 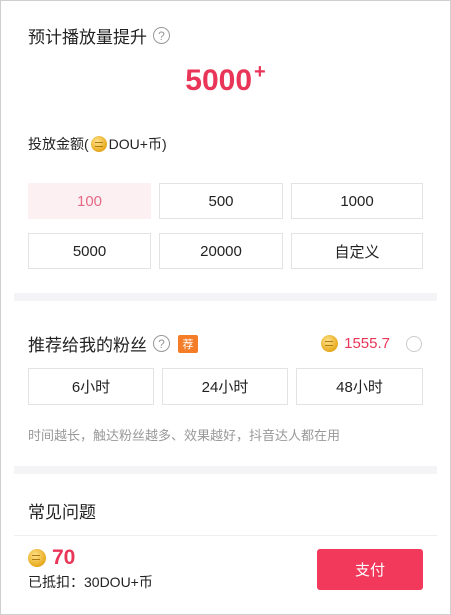 What do you see at coordinates (232, 510) in the screenshot?
I see `faq-title: 常见问题` at bounding box center [232, 510].